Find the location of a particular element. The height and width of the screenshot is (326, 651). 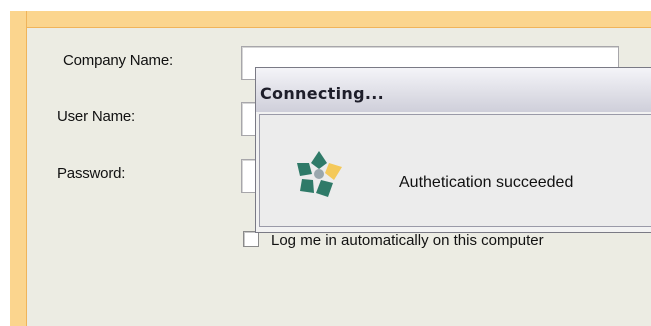

app-logo-icon is located at coordinates (319, 174).